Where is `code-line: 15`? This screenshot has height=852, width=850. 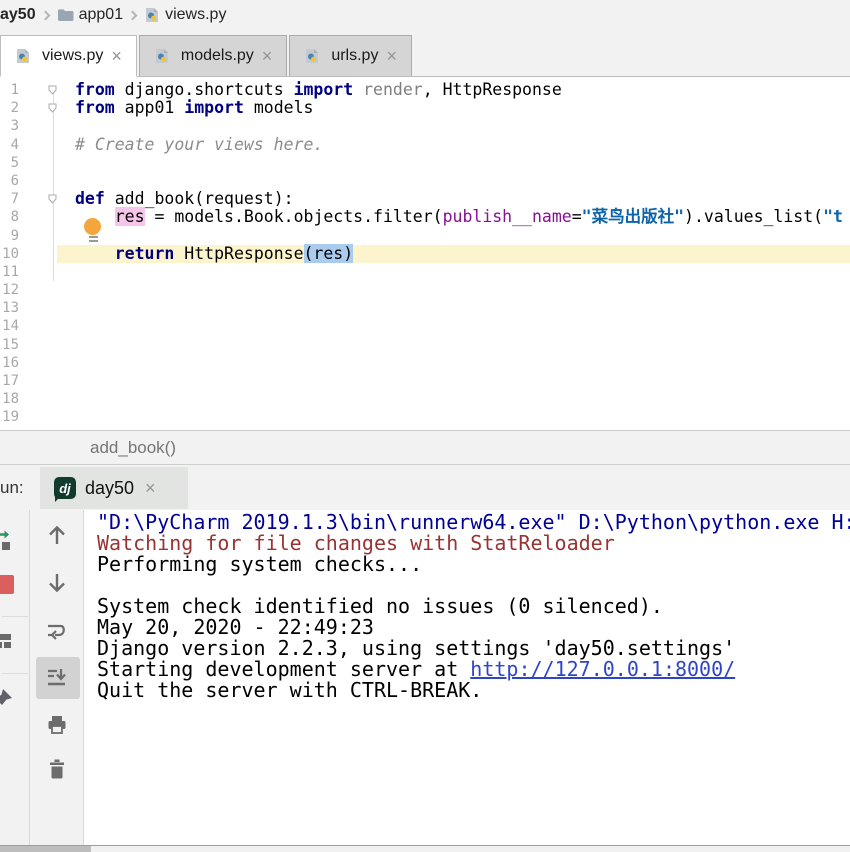 code-line: 15 is located at coordinates (425, 345).